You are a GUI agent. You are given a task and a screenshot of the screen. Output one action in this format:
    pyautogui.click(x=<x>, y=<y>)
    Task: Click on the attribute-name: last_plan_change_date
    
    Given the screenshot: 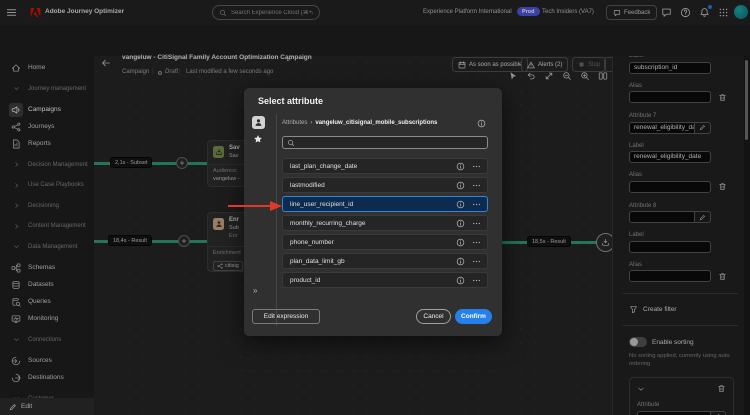 What is the action you would take?
    pyautogui.click(x=324, y=166)
    